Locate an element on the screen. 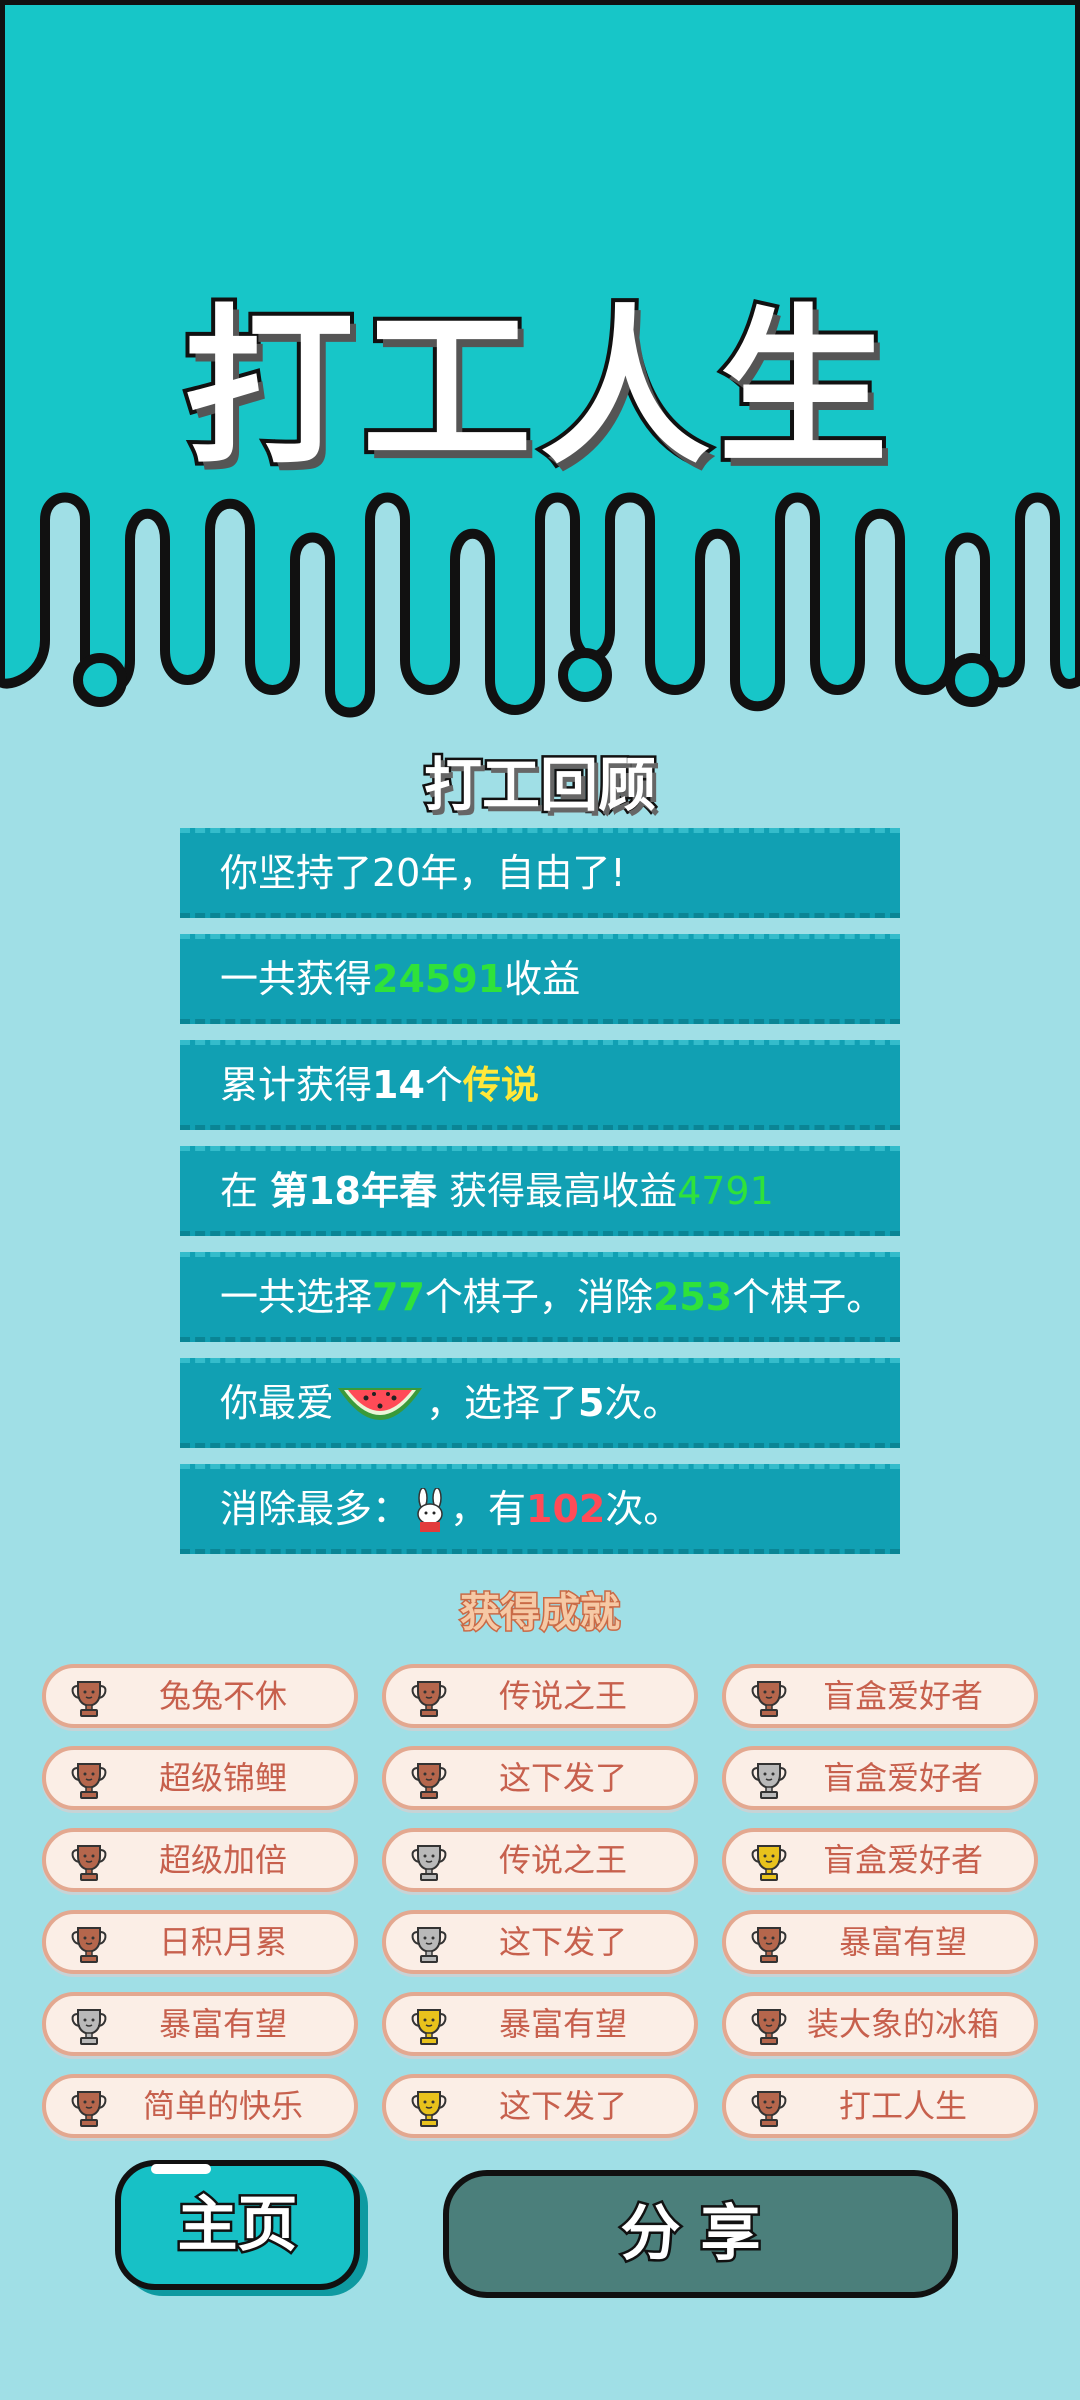 The width and height of the screenshot is (1080, 2400). achievement-badge: 打工人生 is located at coordinates (880, 2106).